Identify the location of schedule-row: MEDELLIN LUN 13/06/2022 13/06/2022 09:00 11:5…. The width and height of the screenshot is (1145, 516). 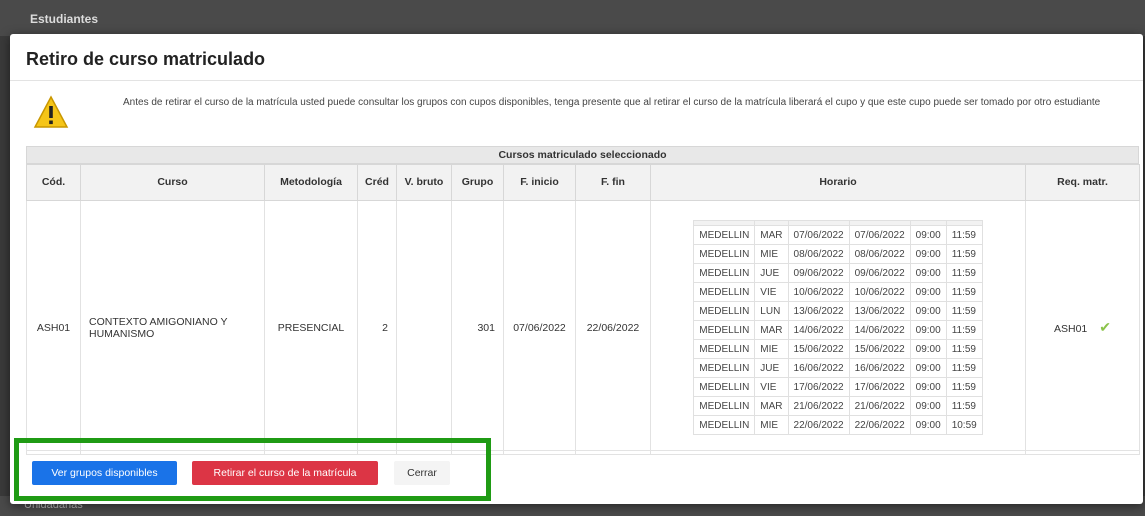
(838, 311).